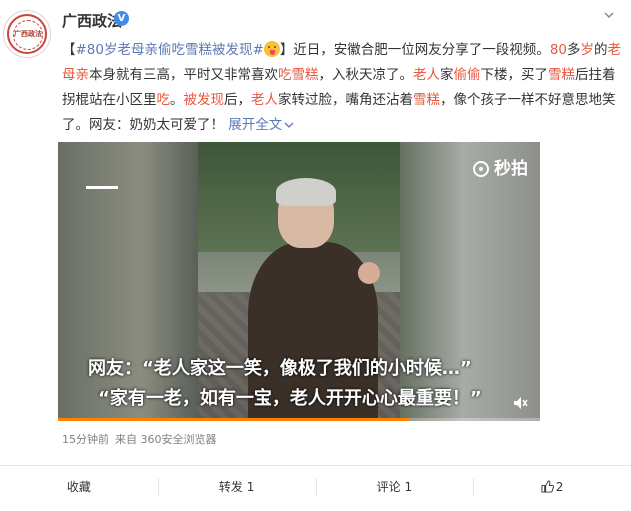 The width and height of the screenshot is (631, 511). I want to click on video-progress-fill, so click(234, 419).